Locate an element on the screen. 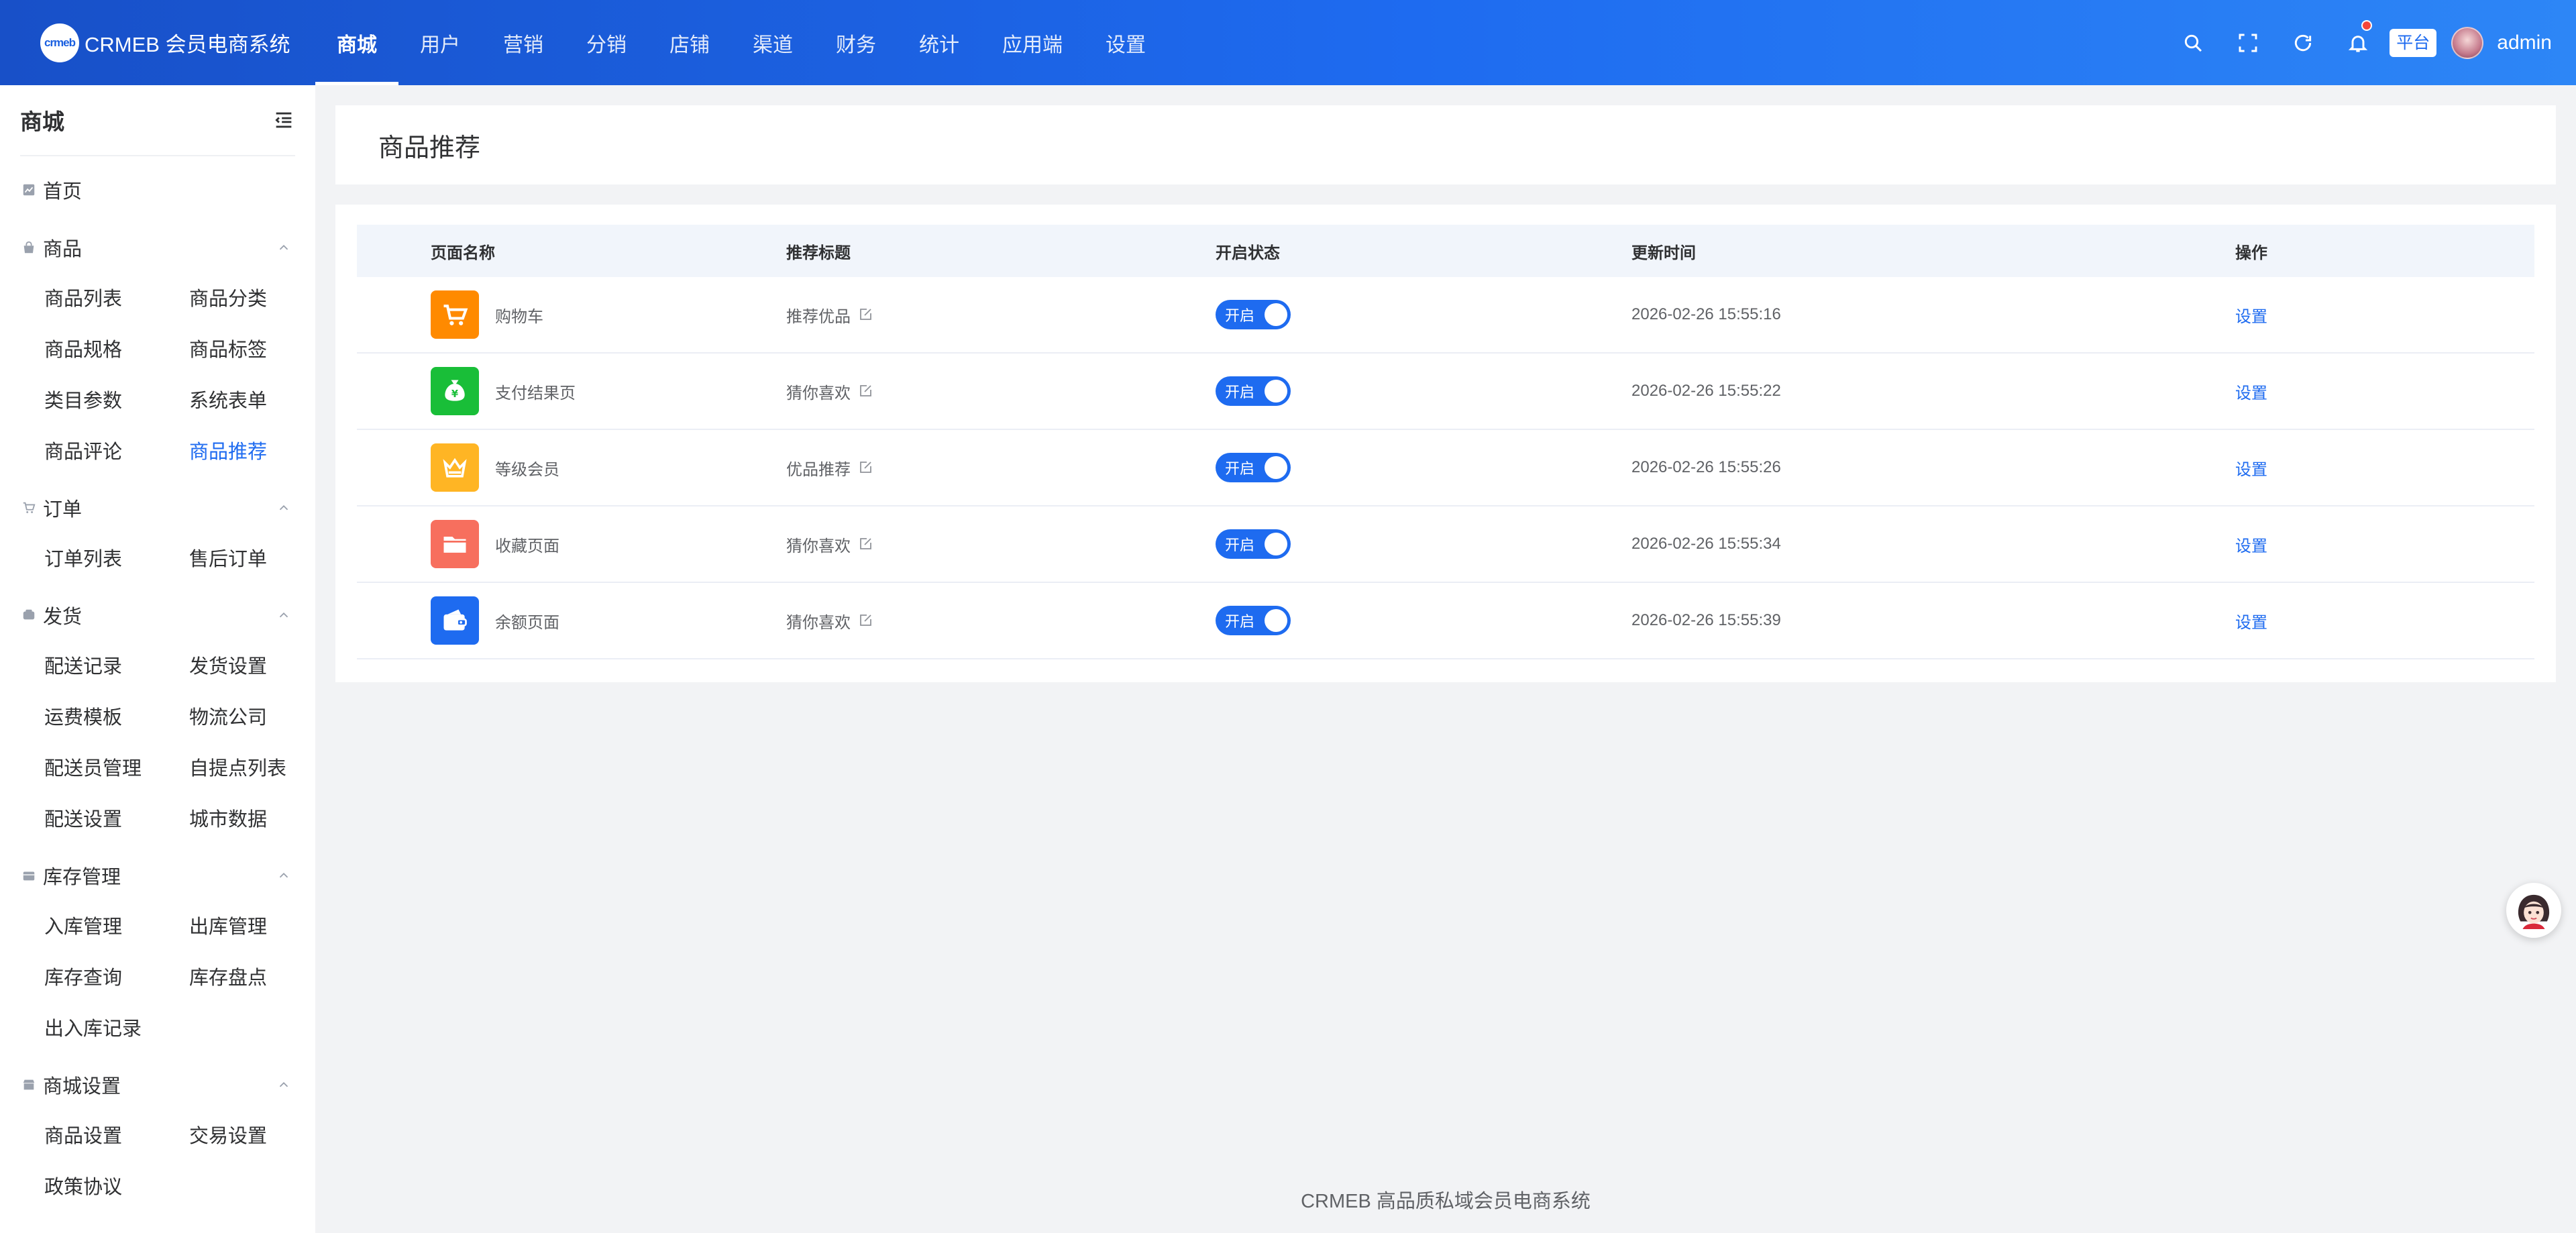 Image resolution: width=2576 pixels, height=1233 pixels. sidebar-item-logistics-company: 物流公司 is located at coordinates (252, 715).